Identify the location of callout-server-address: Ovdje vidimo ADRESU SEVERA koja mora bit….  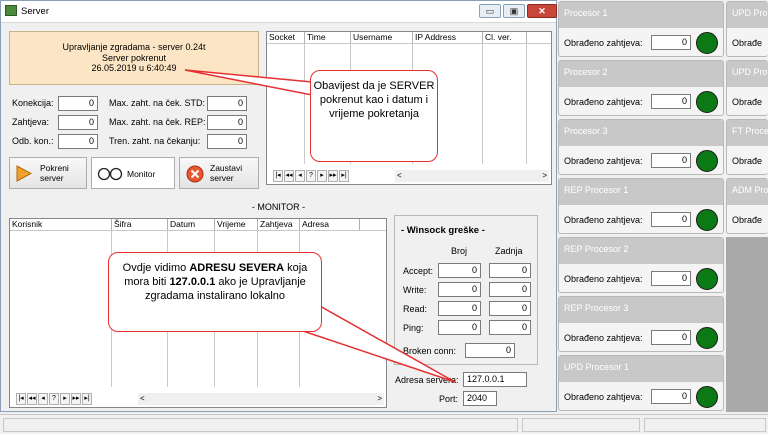
(215, 292).